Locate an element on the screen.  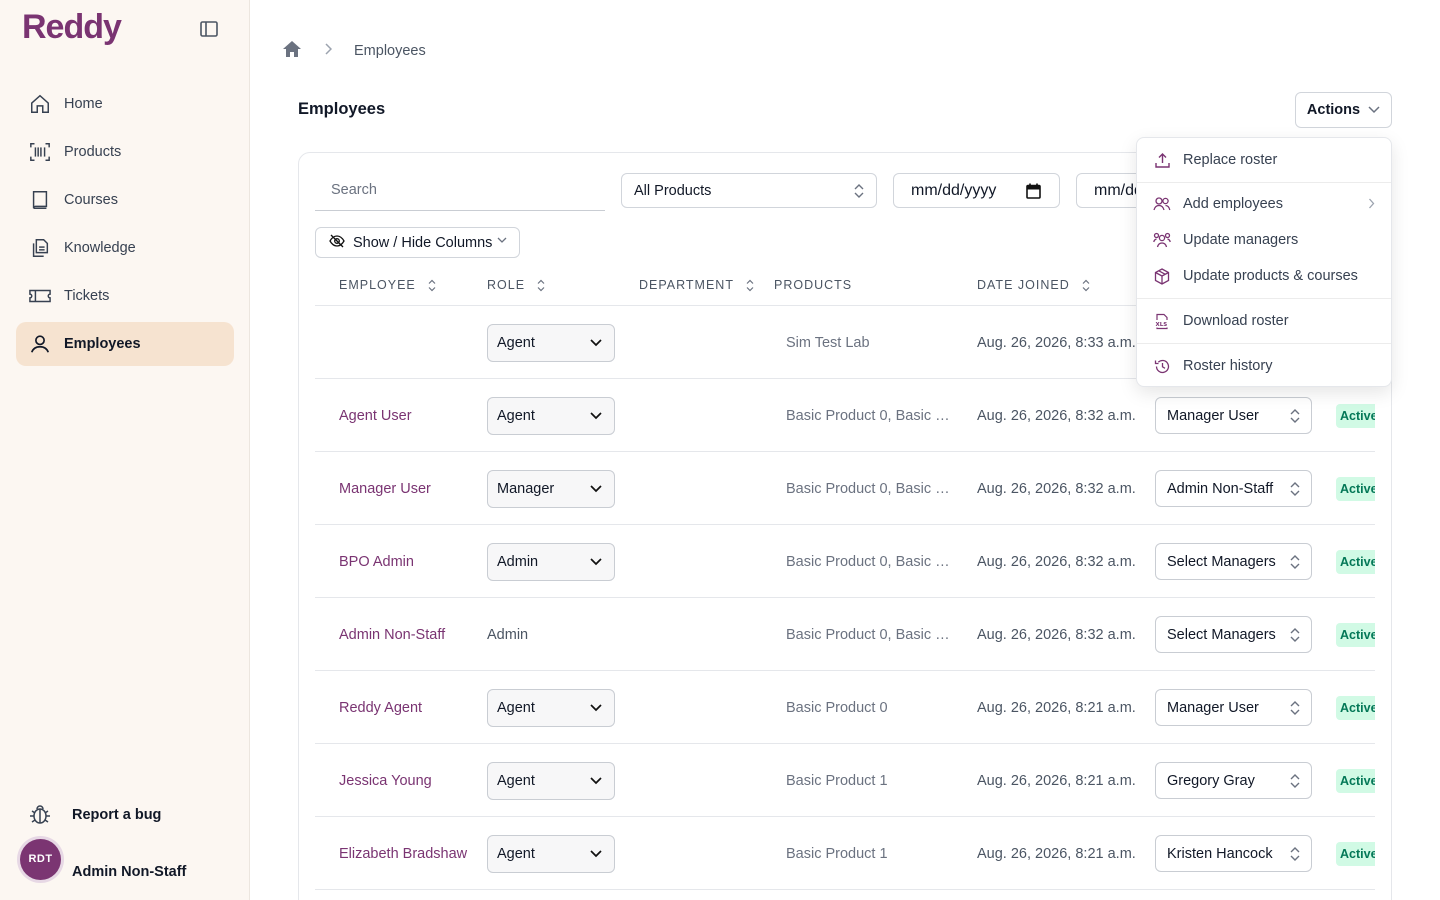
menu-item-label: Add employees is located at coordinates (1233, 204).